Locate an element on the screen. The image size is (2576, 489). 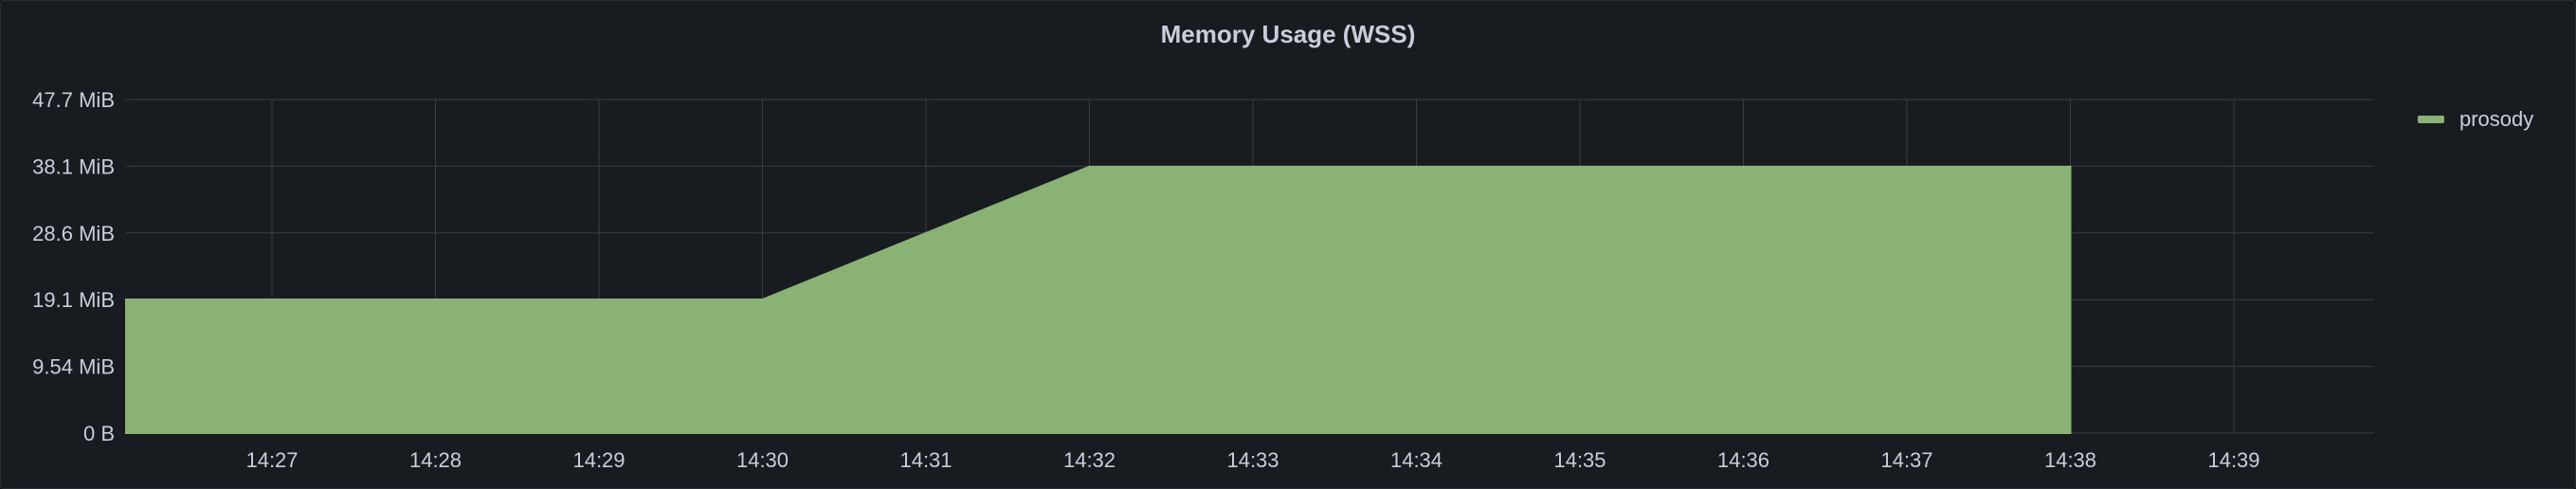
legend-swatch-prosody is located at coordinates (2431, 119).